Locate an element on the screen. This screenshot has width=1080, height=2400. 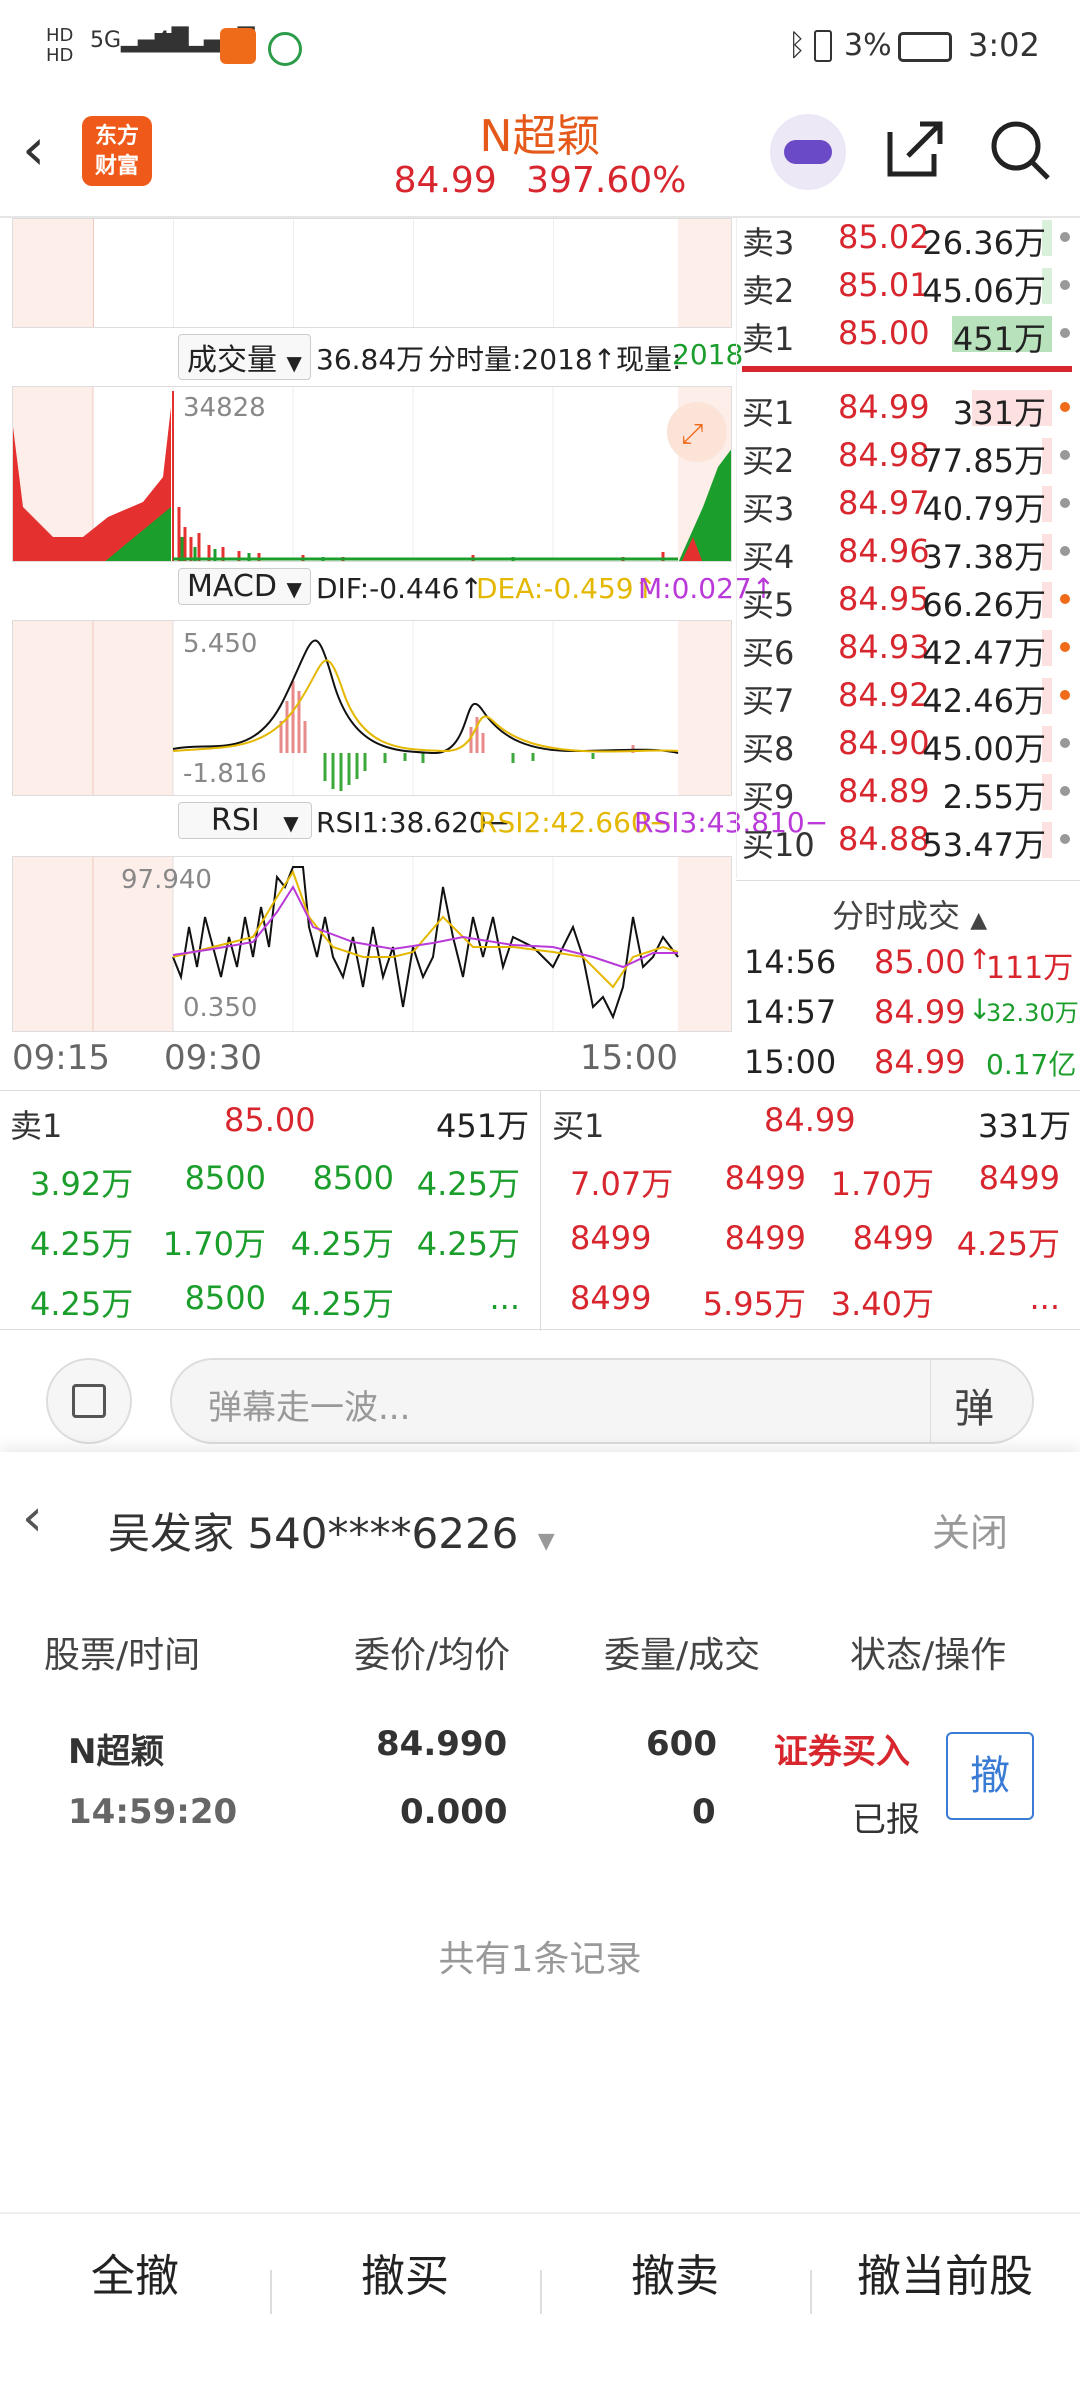
bid-level-volume: 37.38万 is located at coordinates (984, 557).